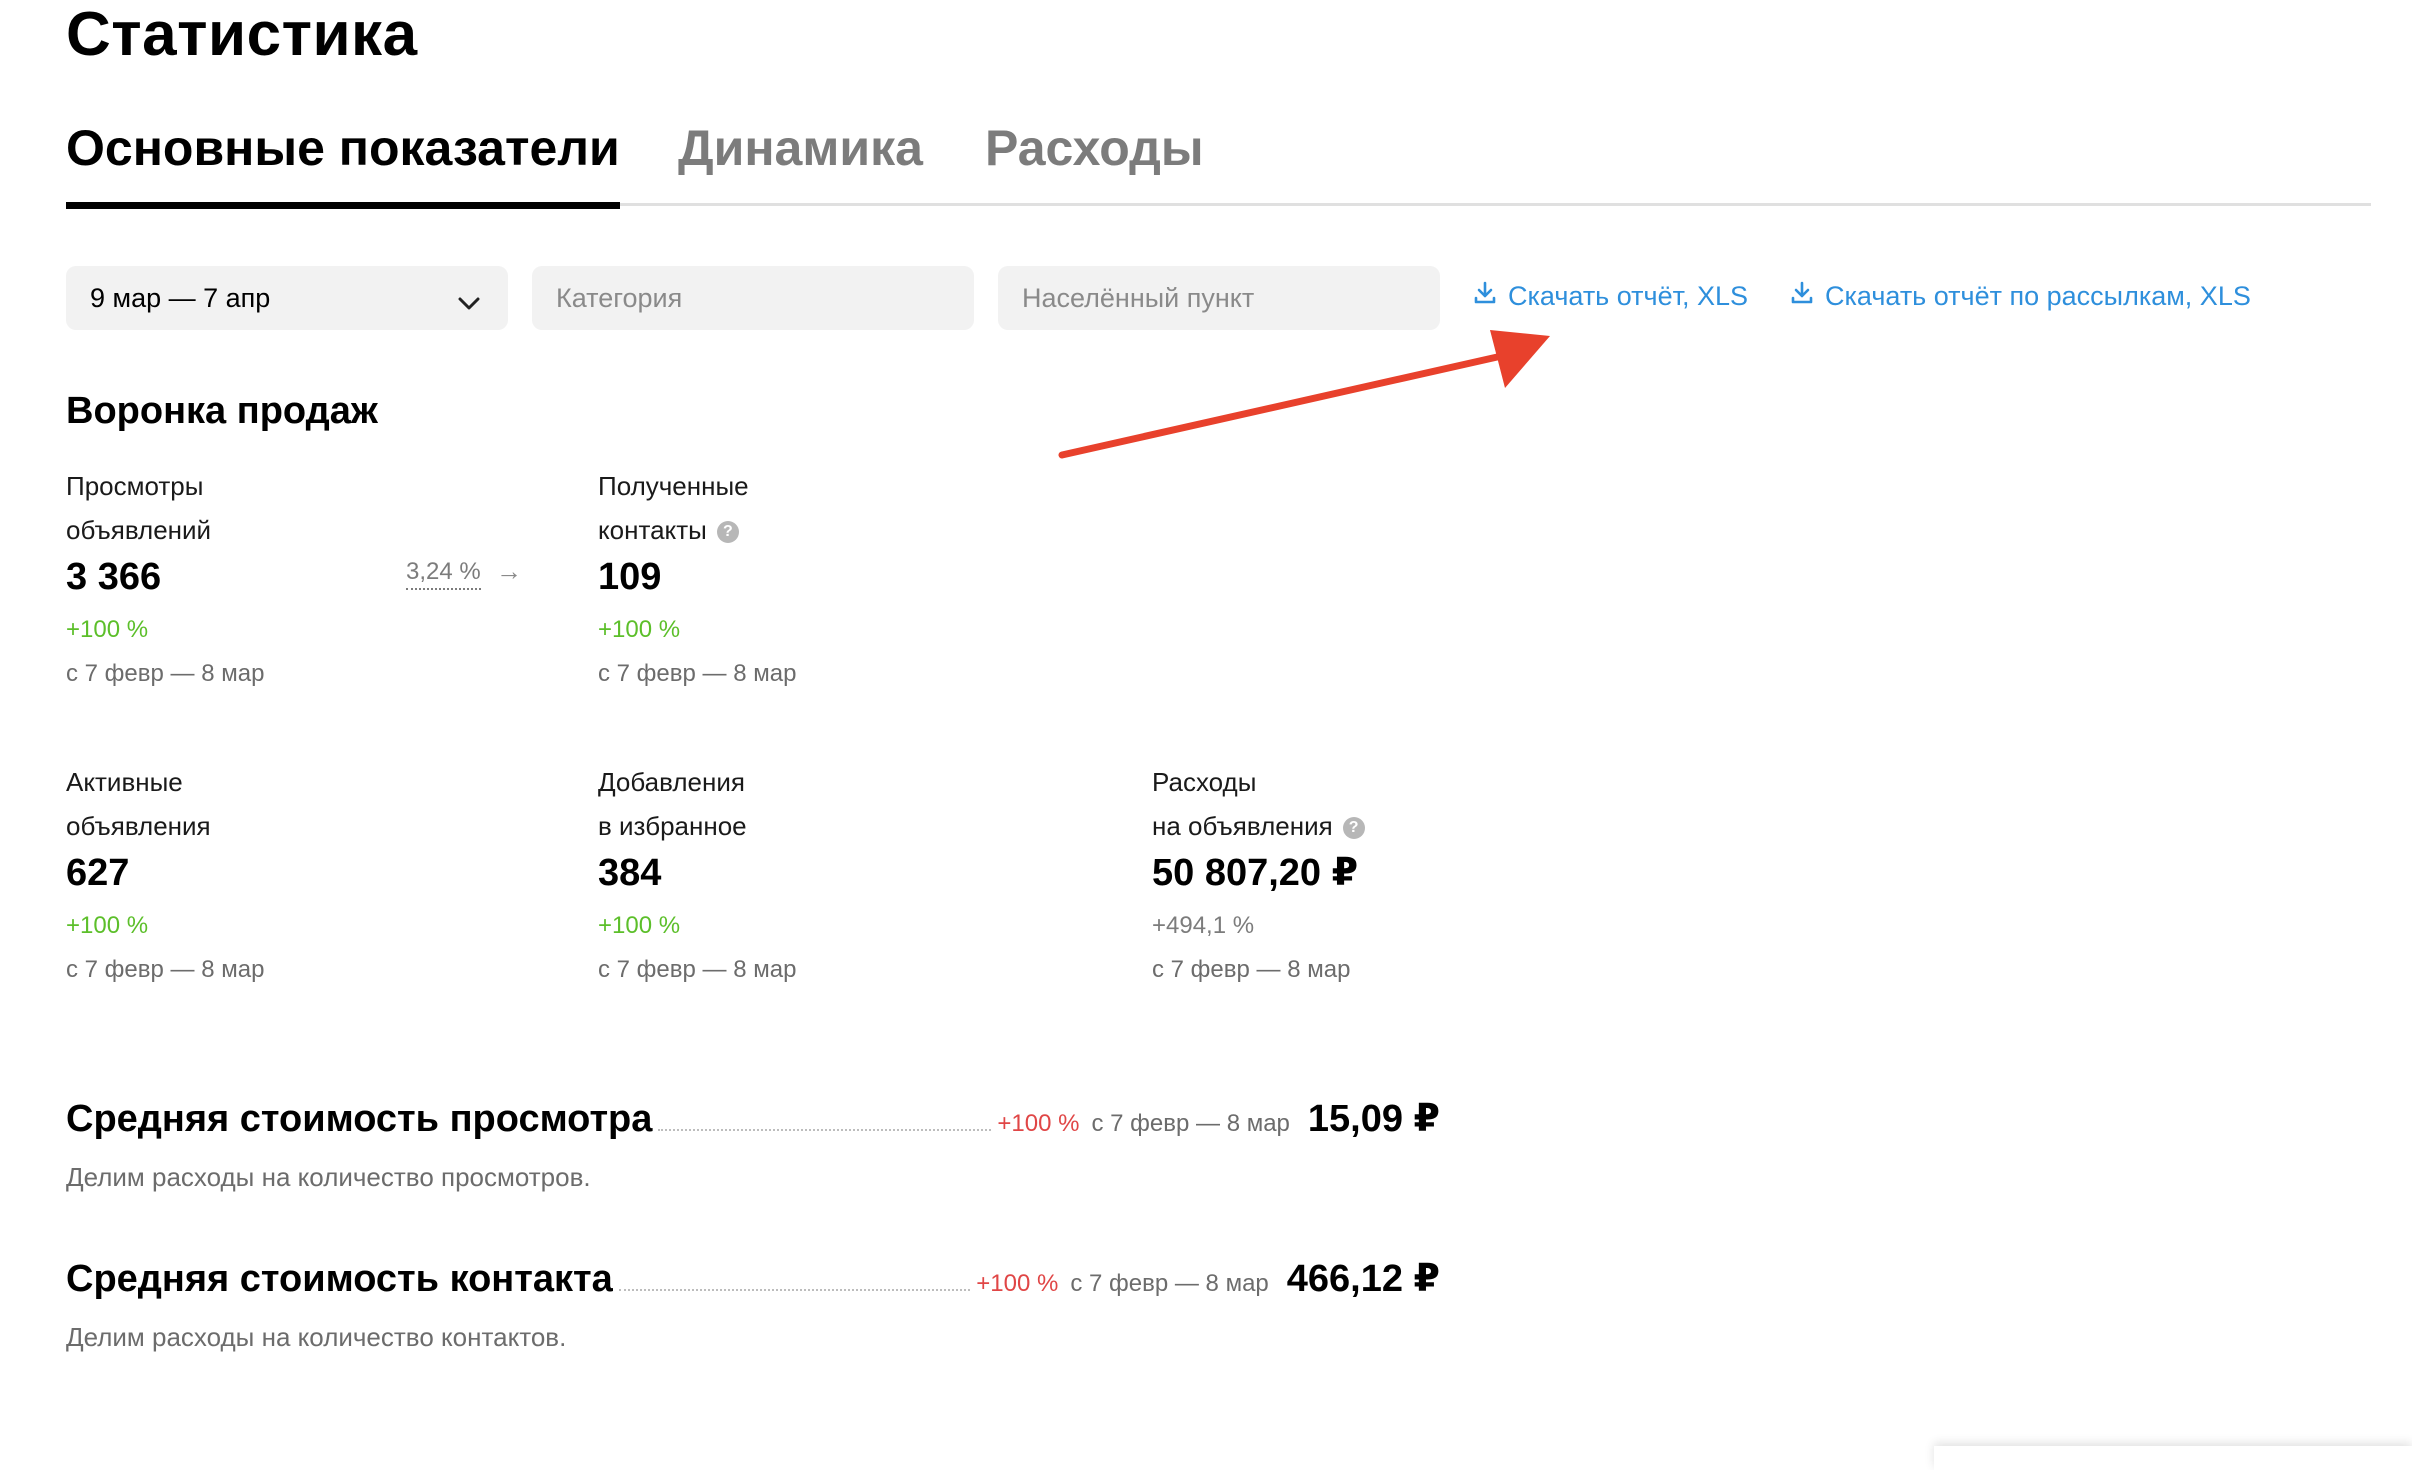  What do you see at coordinates (359, 1119) in the screenshot?
I see `avg-cost-view-title: Средняя стоимость просмотра` at bounding box center [359, 1119].